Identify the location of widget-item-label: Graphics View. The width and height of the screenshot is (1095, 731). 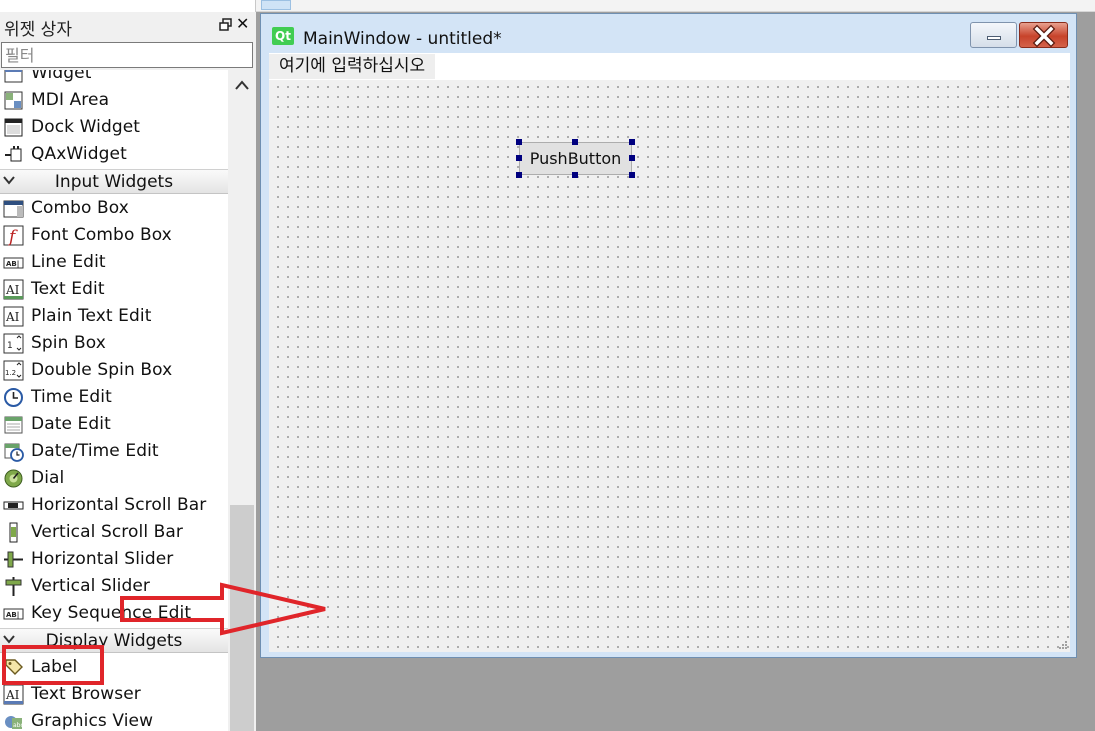
(92, 721).